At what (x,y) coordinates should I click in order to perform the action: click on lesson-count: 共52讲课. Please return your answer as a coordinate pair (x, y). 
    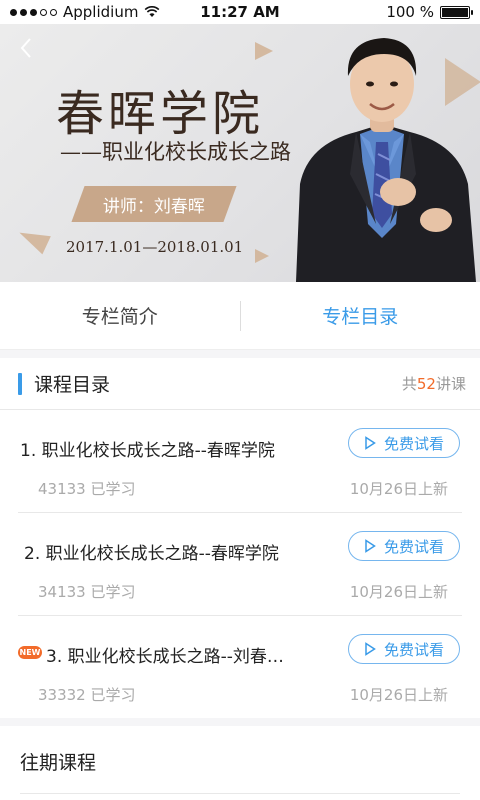
    Looking at the image, I should click on (434, 383).